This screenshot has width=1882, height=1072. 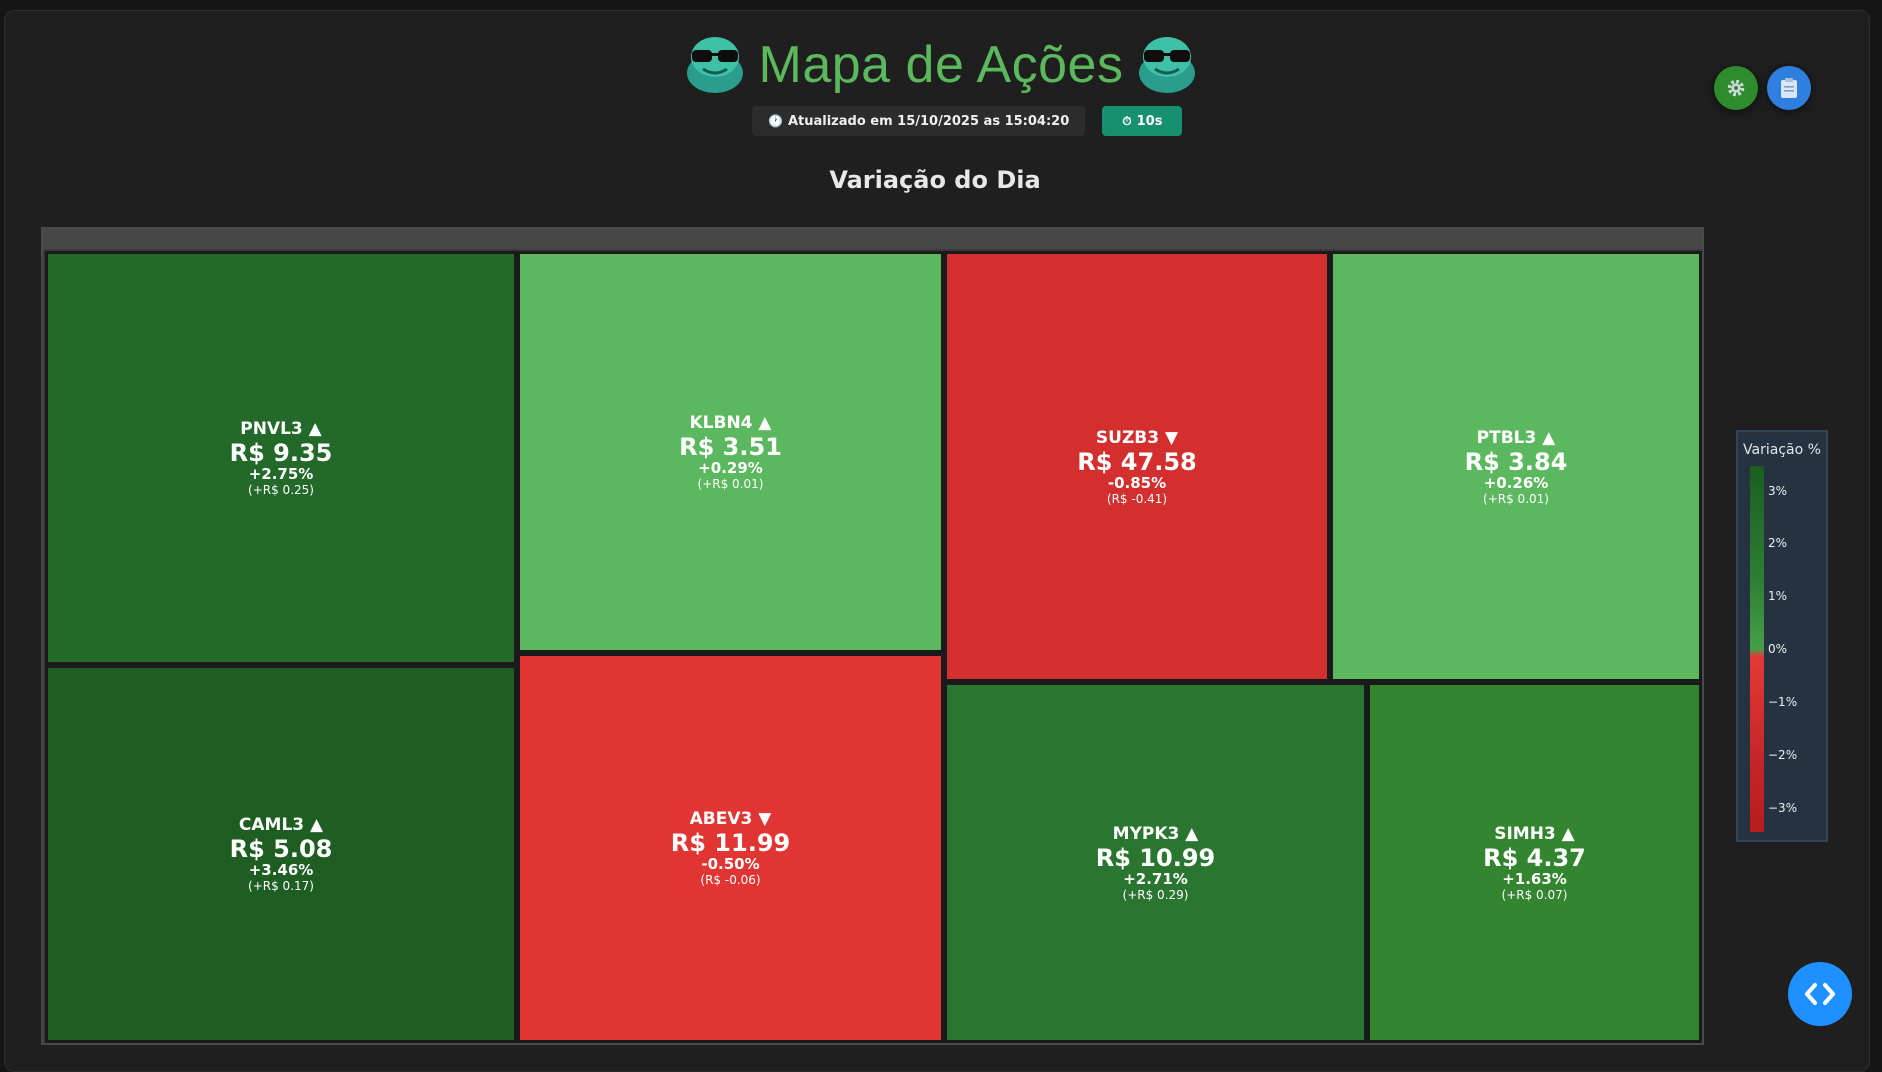 I want to click on updated-text: Atualizado em 15/10/2025 as 15:04:20, so click(x=928, y=121).